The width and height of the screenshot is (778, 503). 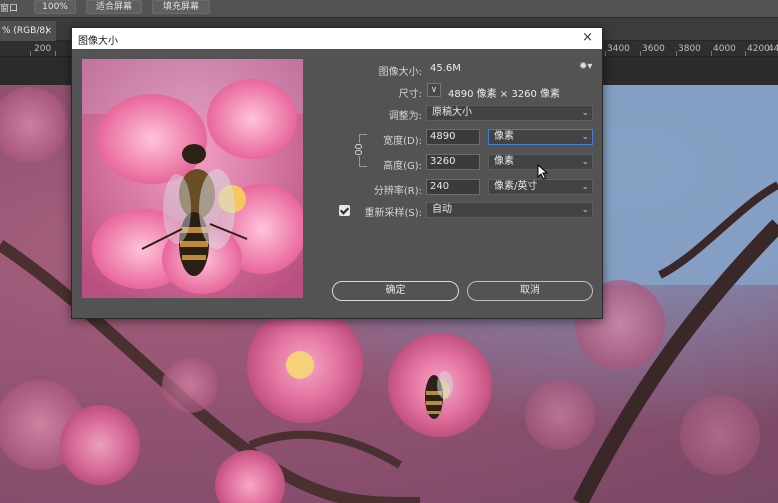 I want to click on cancel-button: 取消, so click(x=530, y=291).